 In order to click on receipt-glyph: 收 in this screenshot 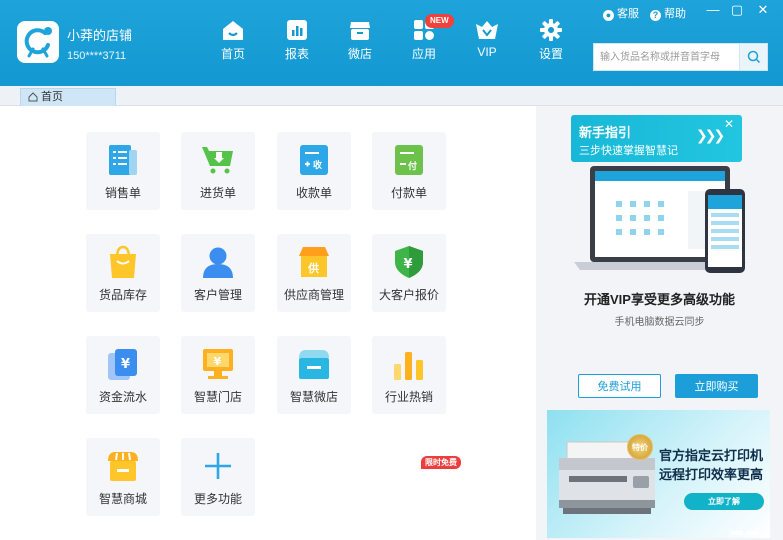, I will do `click(317, 165)`.